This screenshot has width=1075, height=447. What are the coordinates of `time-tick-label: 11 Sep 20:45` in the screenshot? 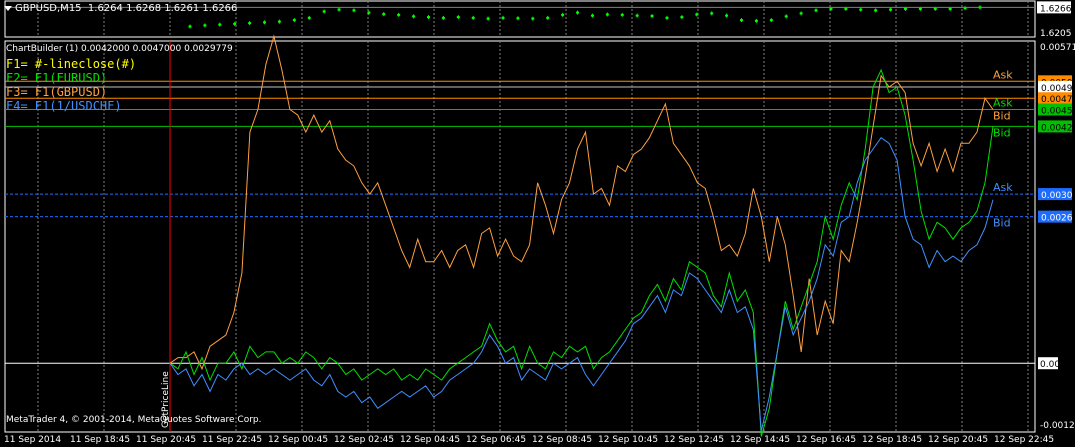 It's located at (166, 440).